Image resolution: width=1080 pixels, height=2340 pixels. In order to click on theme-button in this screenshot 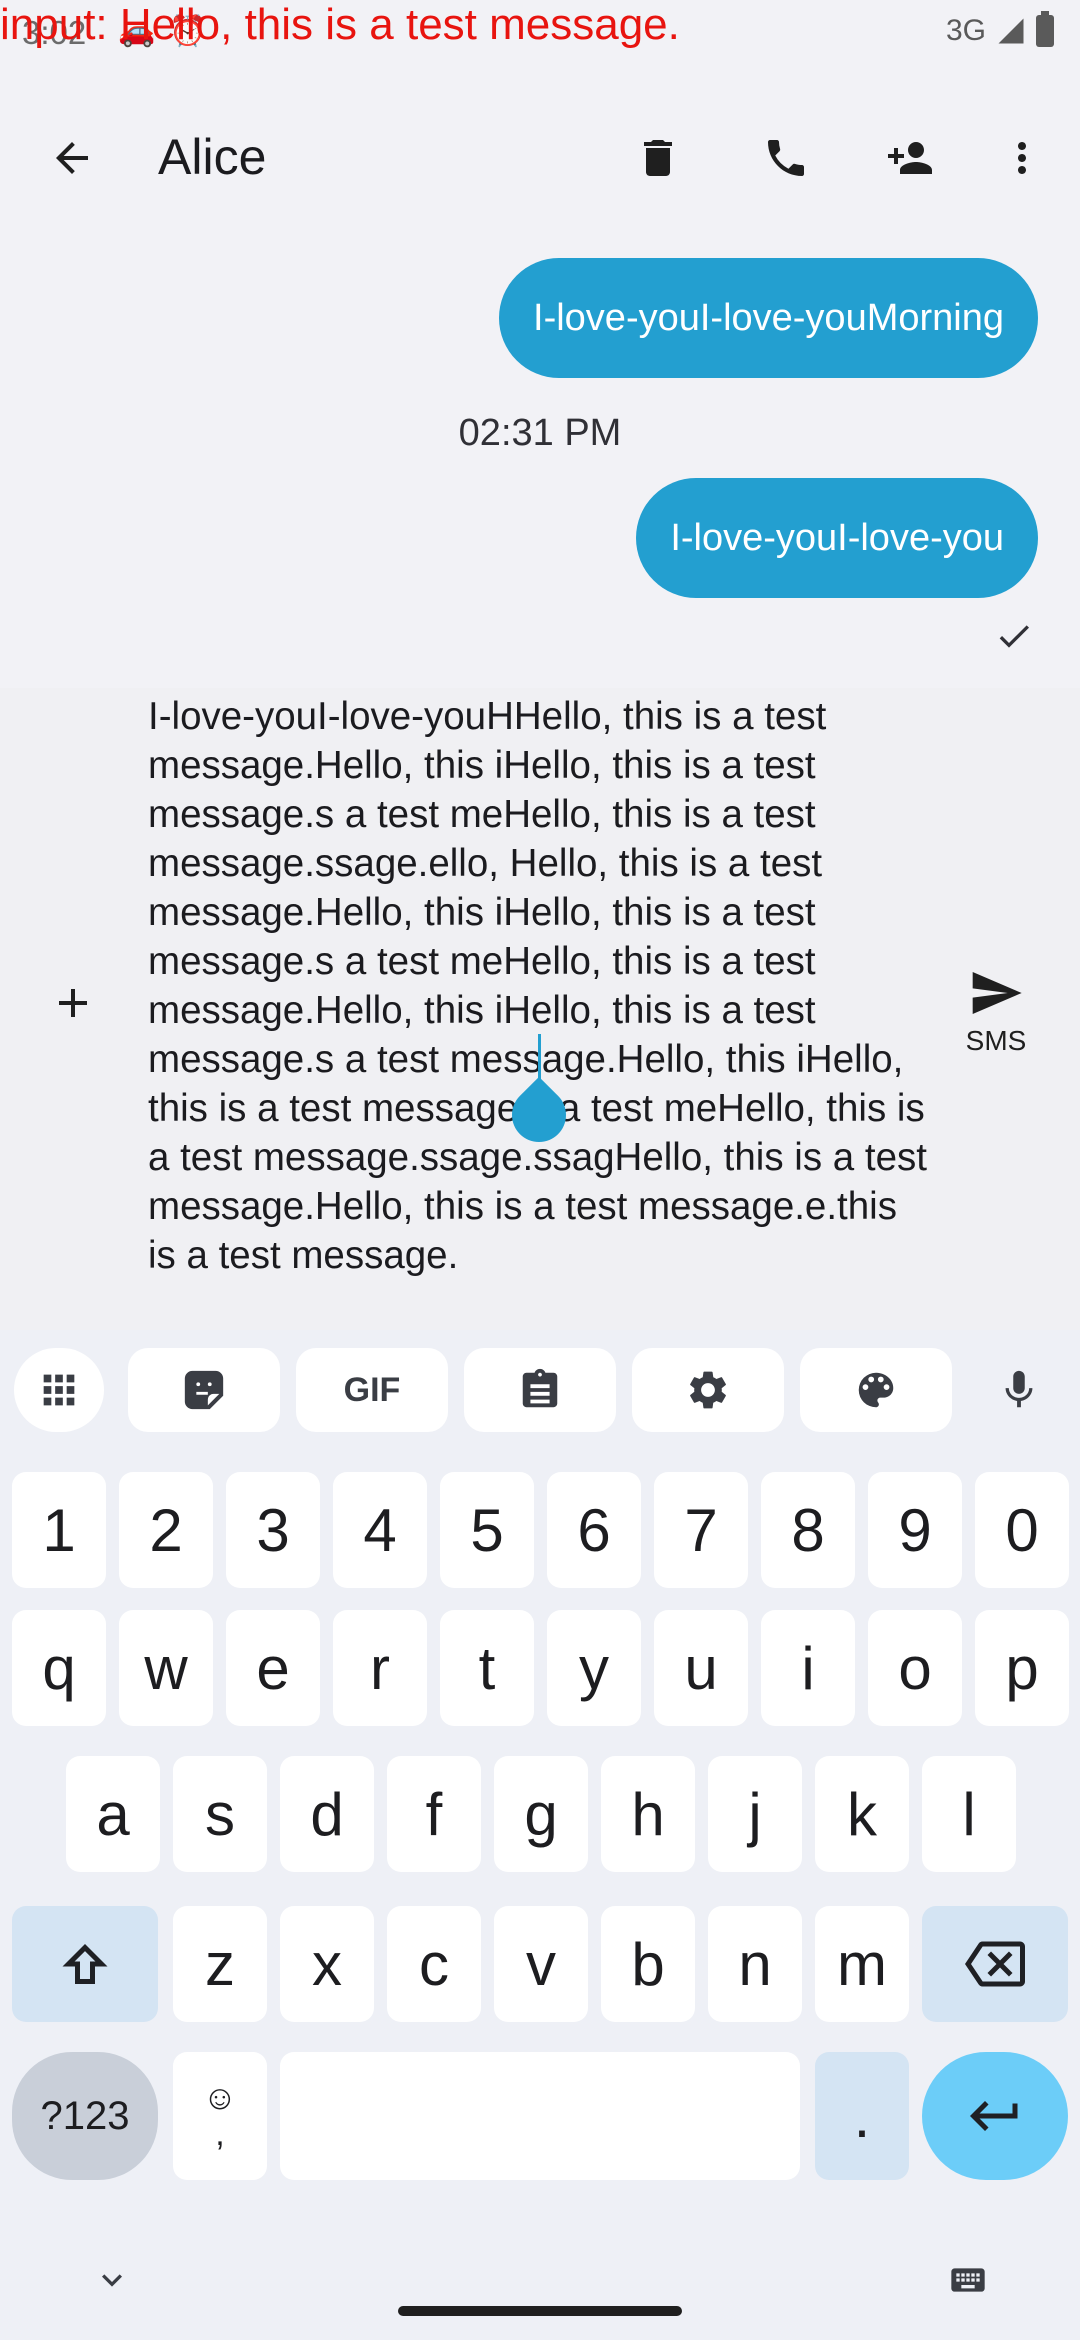, I will do `click(876, 1390)`.